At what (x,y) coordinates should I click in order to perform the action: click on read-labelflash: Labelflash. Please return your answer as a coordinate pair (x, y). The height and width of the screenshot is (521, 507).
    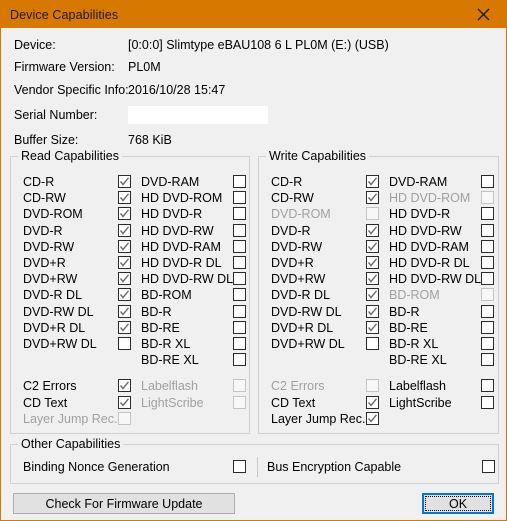
    Looking at the image, I should click on (169, 386).